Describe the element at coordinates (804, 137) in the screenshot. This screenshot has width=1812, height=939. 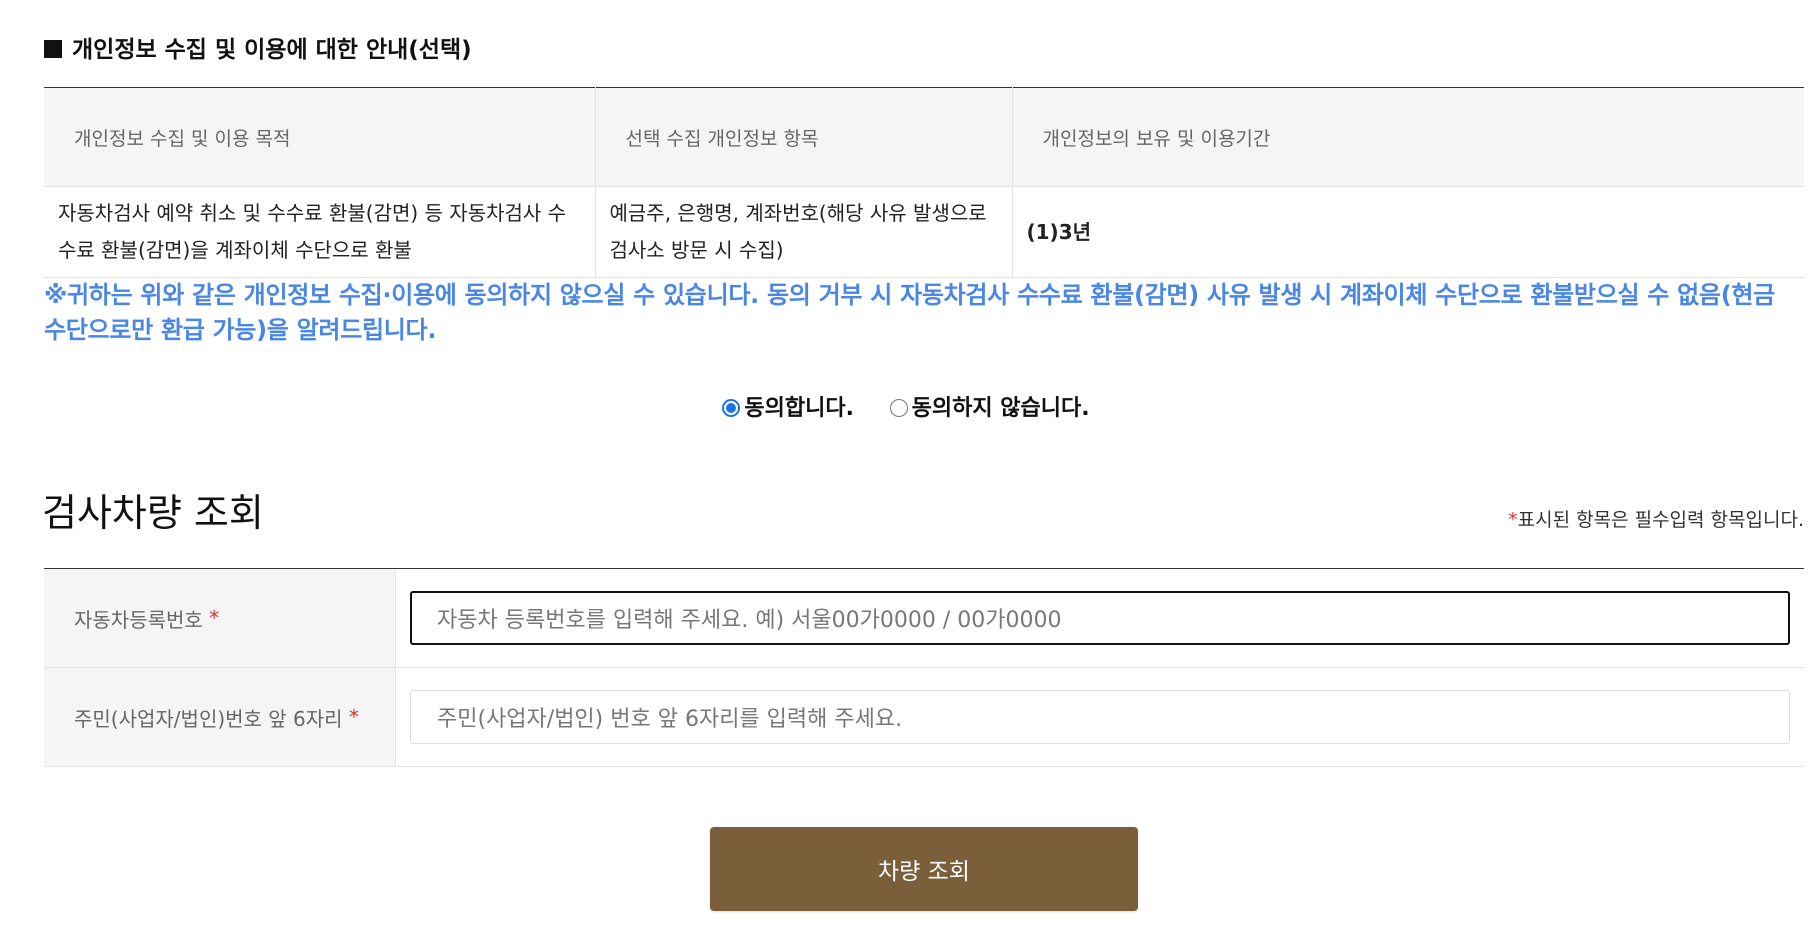
I see `header-items: 선택 수집 개인정보 항목` at that location.